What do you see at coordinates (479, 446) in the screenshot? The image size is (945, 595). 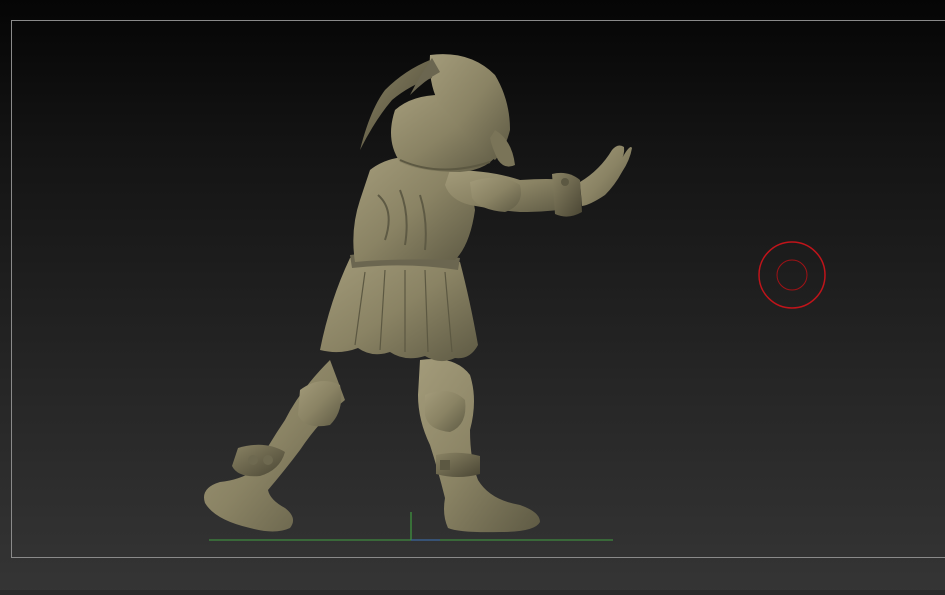 I see `front-leg` at bounding box center [479, 446].